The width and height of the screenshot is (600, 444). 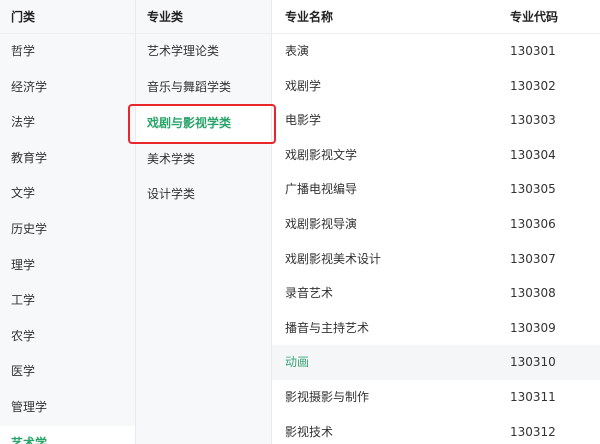 What do you see at coordinates (533, 258) in the screenshot?
I see `major-code: 130307` at bounding box center [533, 258].